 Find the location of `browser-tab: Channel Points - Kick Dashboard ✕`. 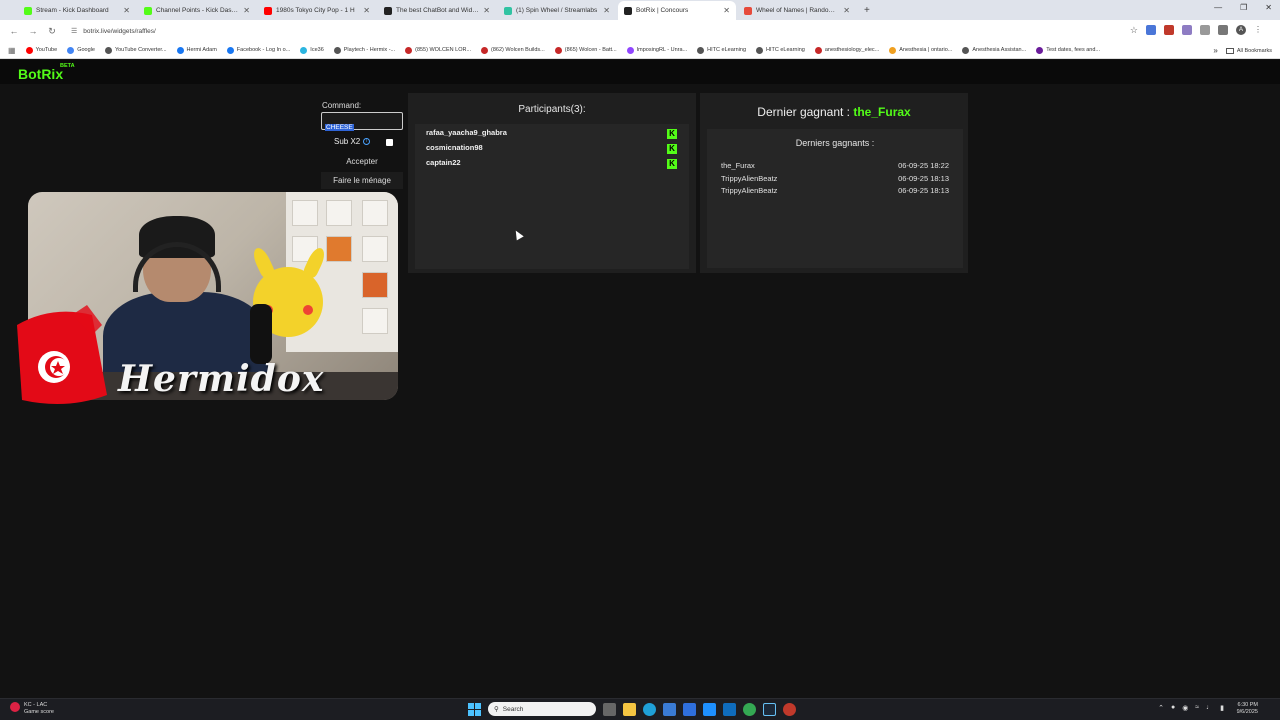

browser-tab: Channel Points - Kick Dashboard ✕ is located at coordinates (197, 10).